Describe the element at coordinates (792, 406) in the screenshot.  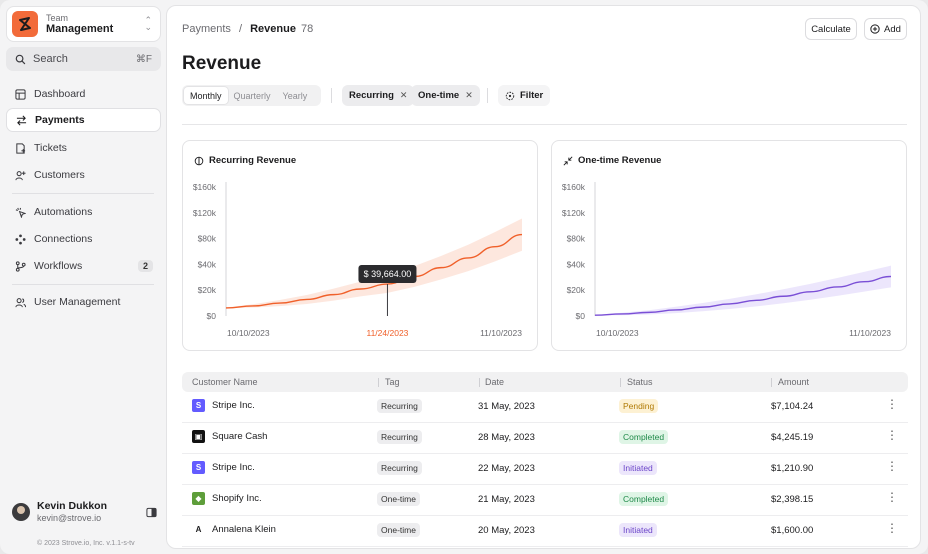
I see `amount-cell: $7,104.24` at that location.